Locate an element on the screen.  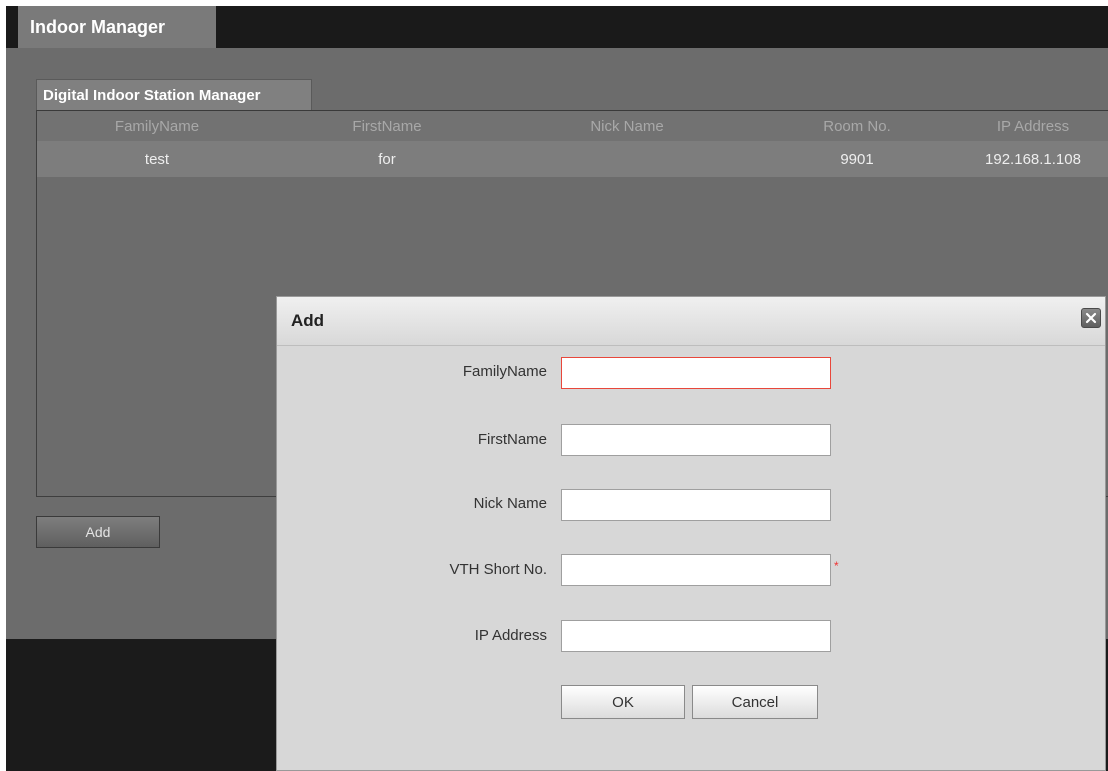
dialog-title-bar: Add is located at coordinates (691, 321).